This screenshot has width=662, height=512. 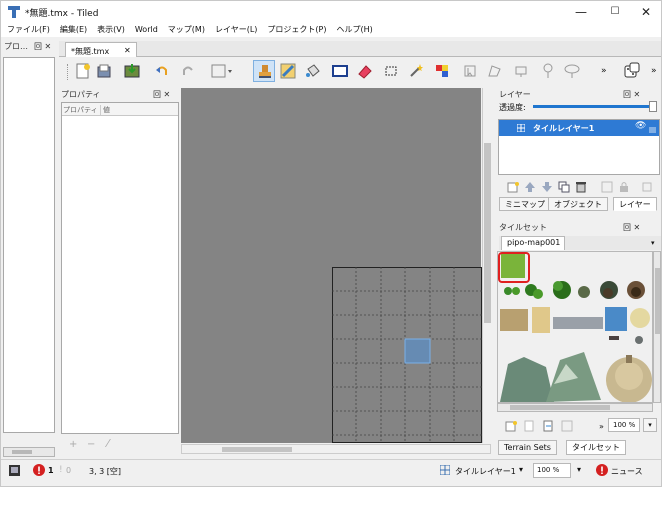 I want to click on tilesets-dock-controls: 回 ✕, so click(x=631, y=228).